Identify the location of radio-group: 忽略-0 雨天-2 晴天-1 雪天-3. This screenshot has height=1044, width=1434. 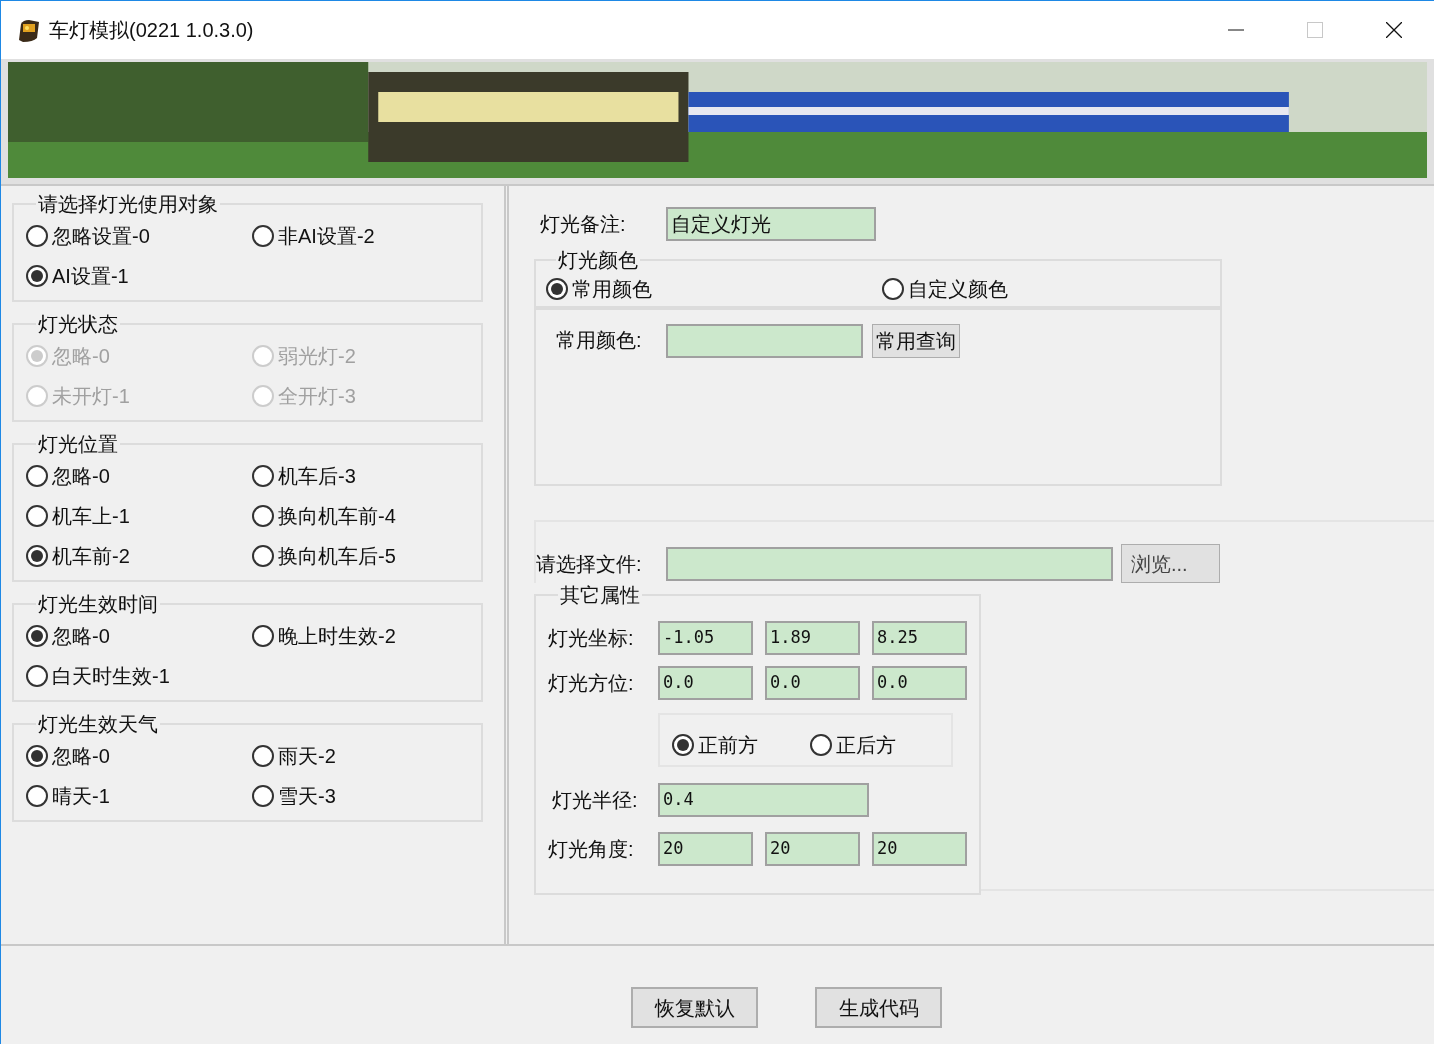
(253, 776).